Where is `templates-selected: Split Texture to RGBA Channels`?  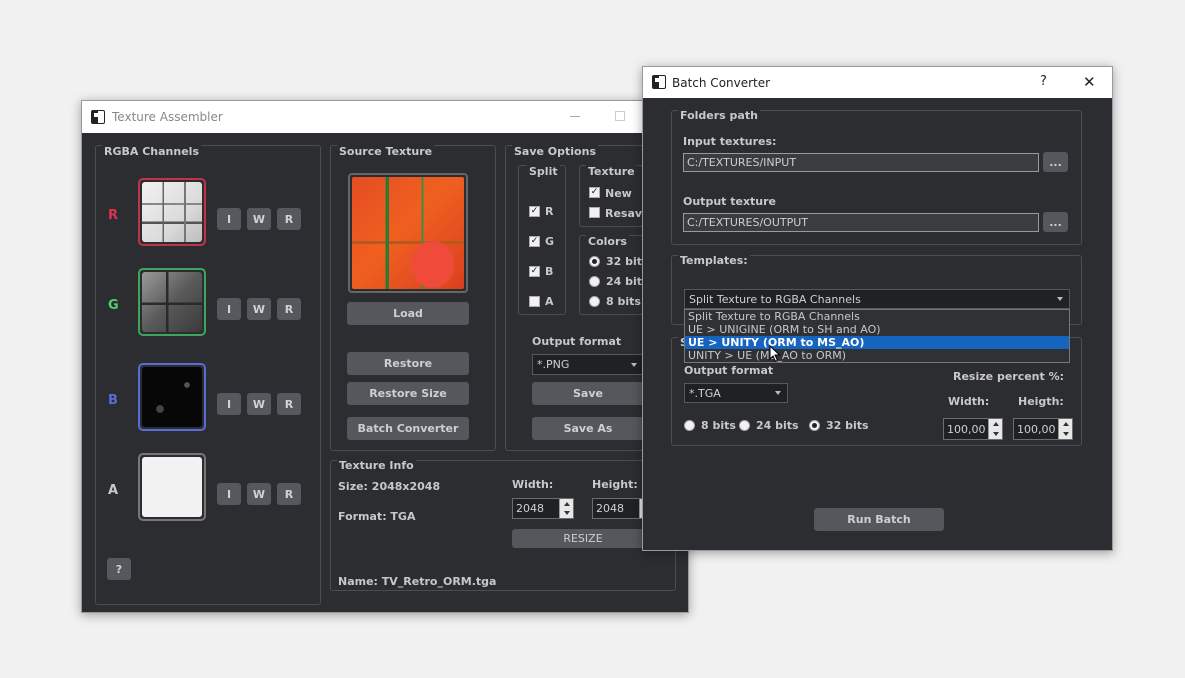
templates-selected: Split Texture to RGBA Channels is located at coordinates (775, 299).